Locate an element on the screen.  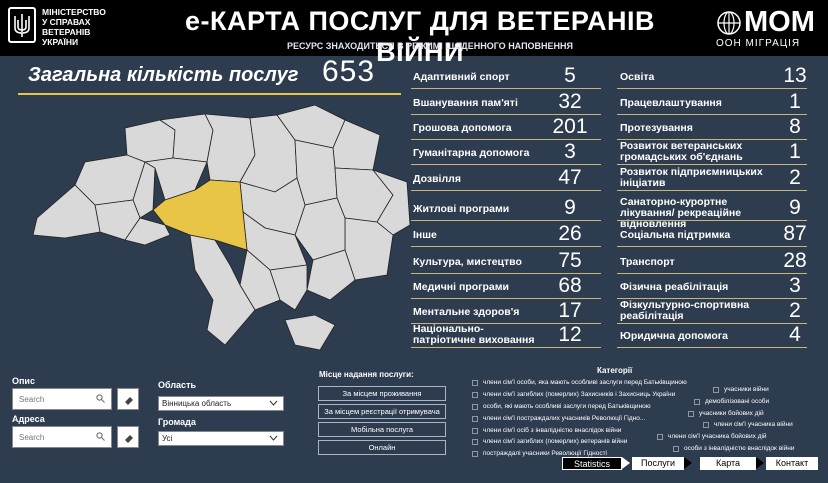
adresa-clear-button is located at coordinates (128, 437).